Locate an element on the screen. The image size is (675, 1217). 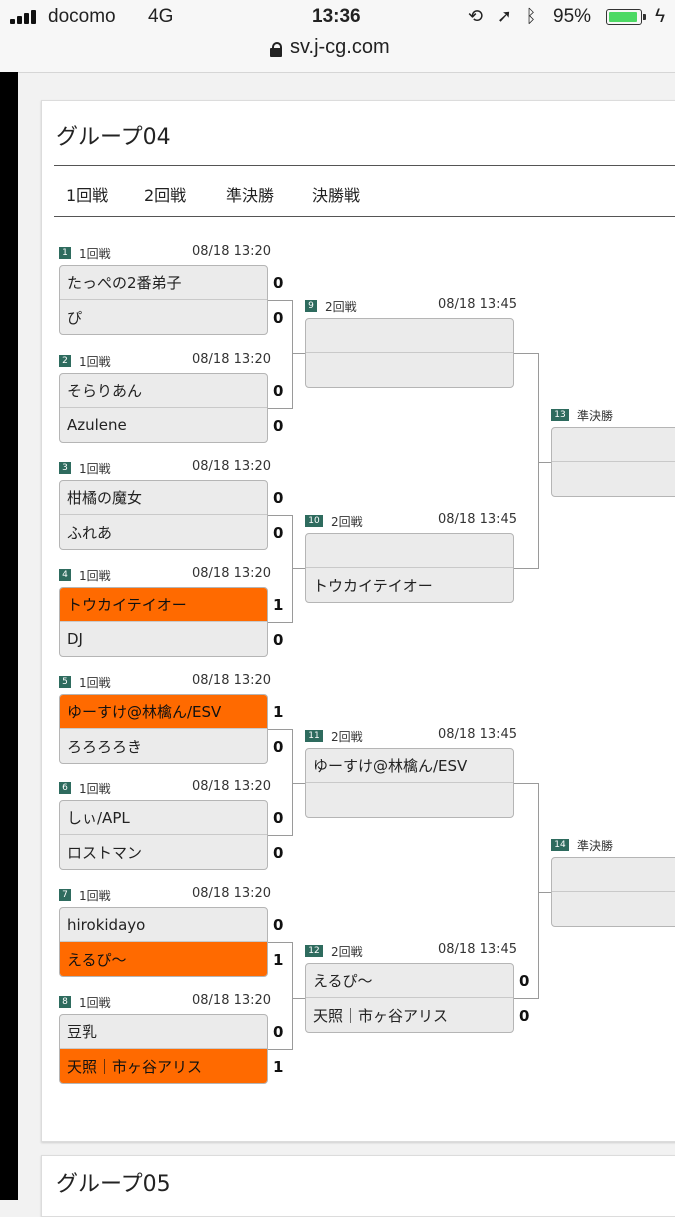
match-box: ゆーすけ@林檎ん/ESV is located at coordinates (409, 783).